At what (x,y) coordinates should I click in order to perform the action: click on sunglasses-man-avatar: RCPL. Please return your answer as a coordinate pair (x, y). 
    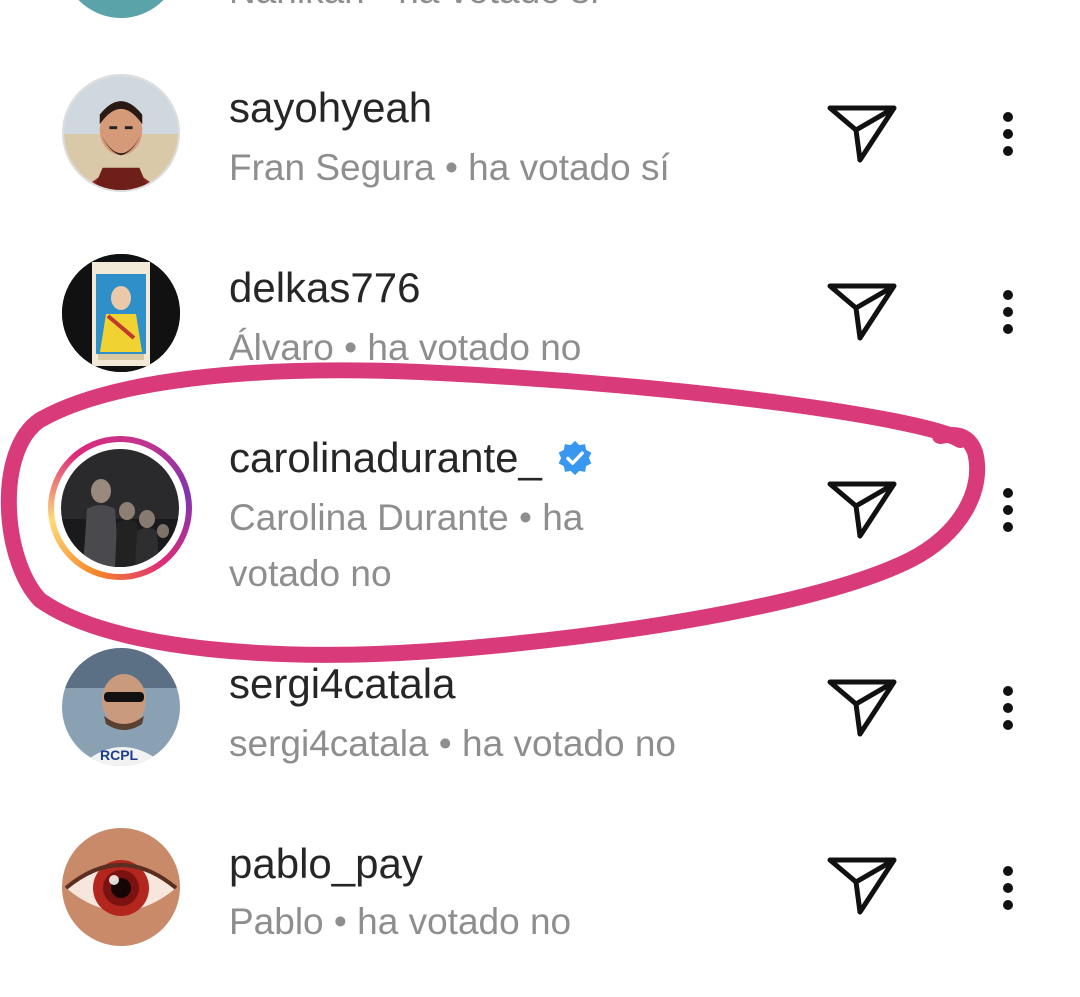
    Looking at the image, I should click on (121, 707).